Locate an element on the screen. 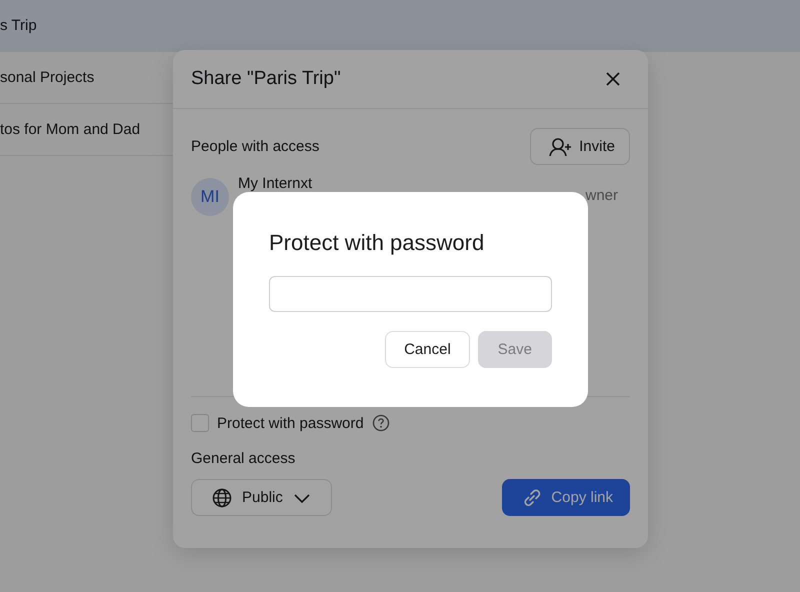 The width and height of the screenshot is (800, 592). dialog-title: Protect with password is located at coordinates (377, 243).